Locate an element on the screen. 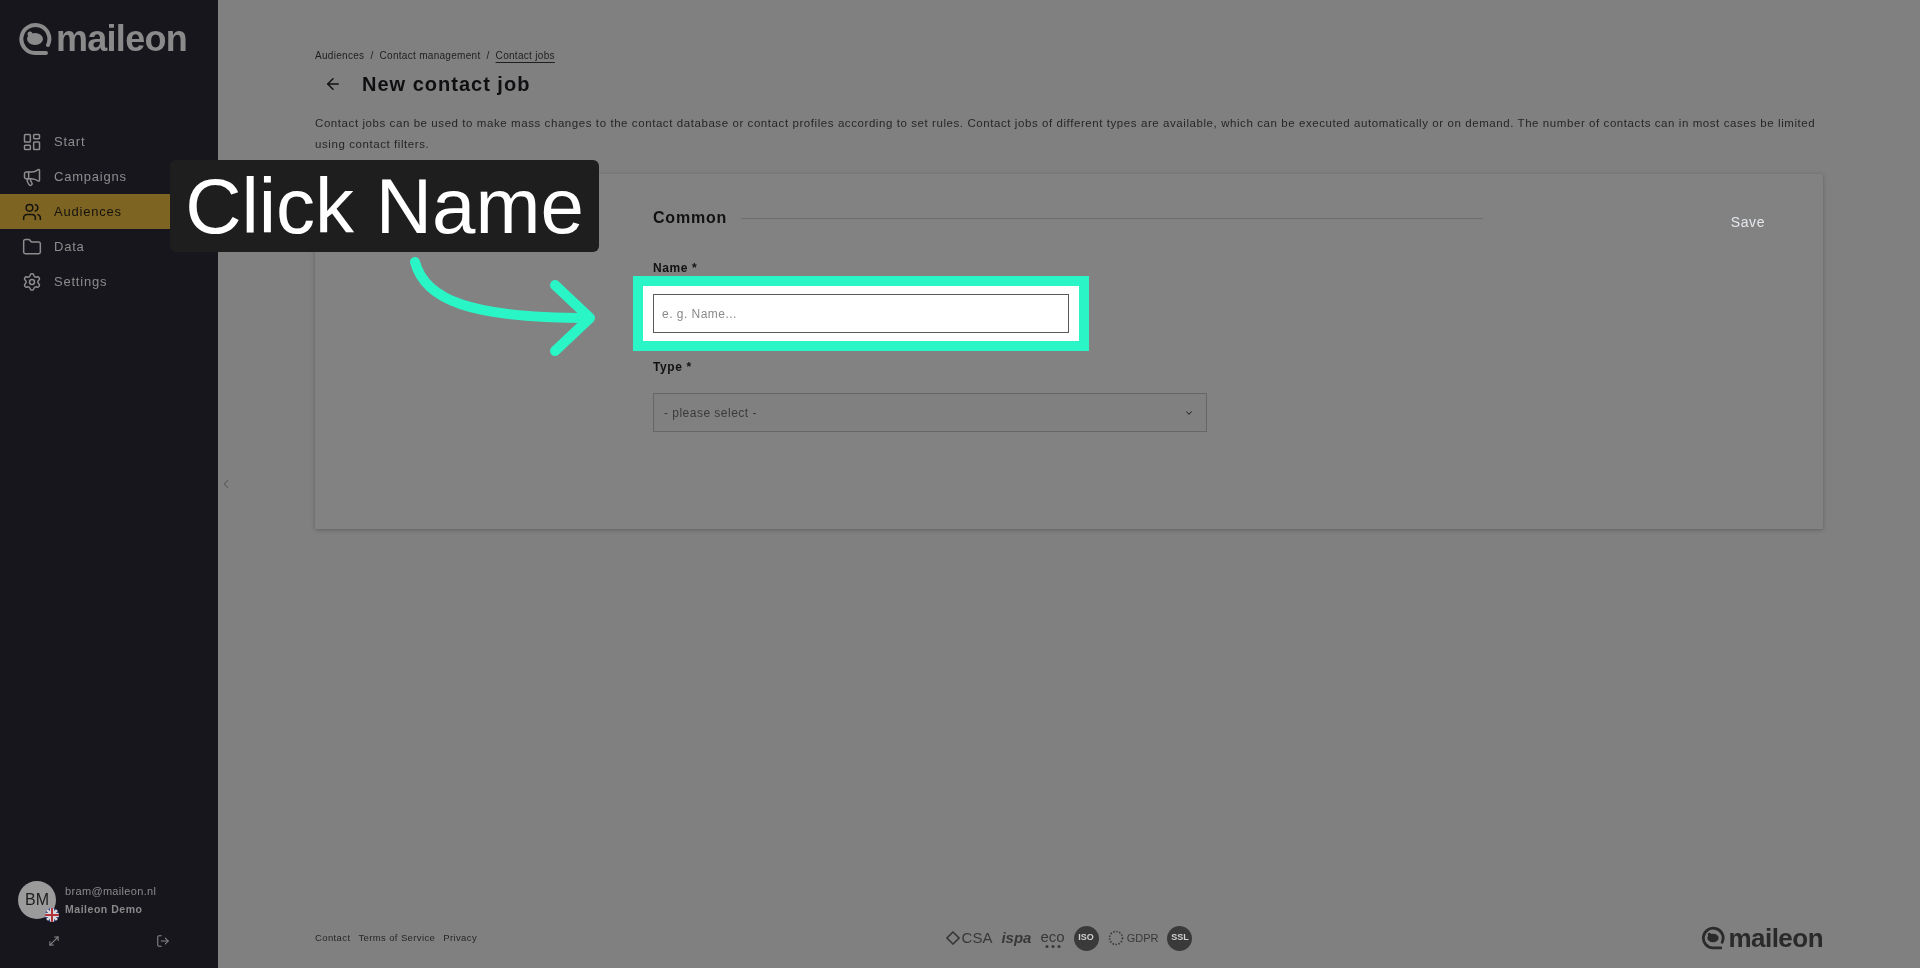 The height and width of the screenshot is (968, 1920). breadcrumb-link: Audiences is located at coordinates (340, 56).